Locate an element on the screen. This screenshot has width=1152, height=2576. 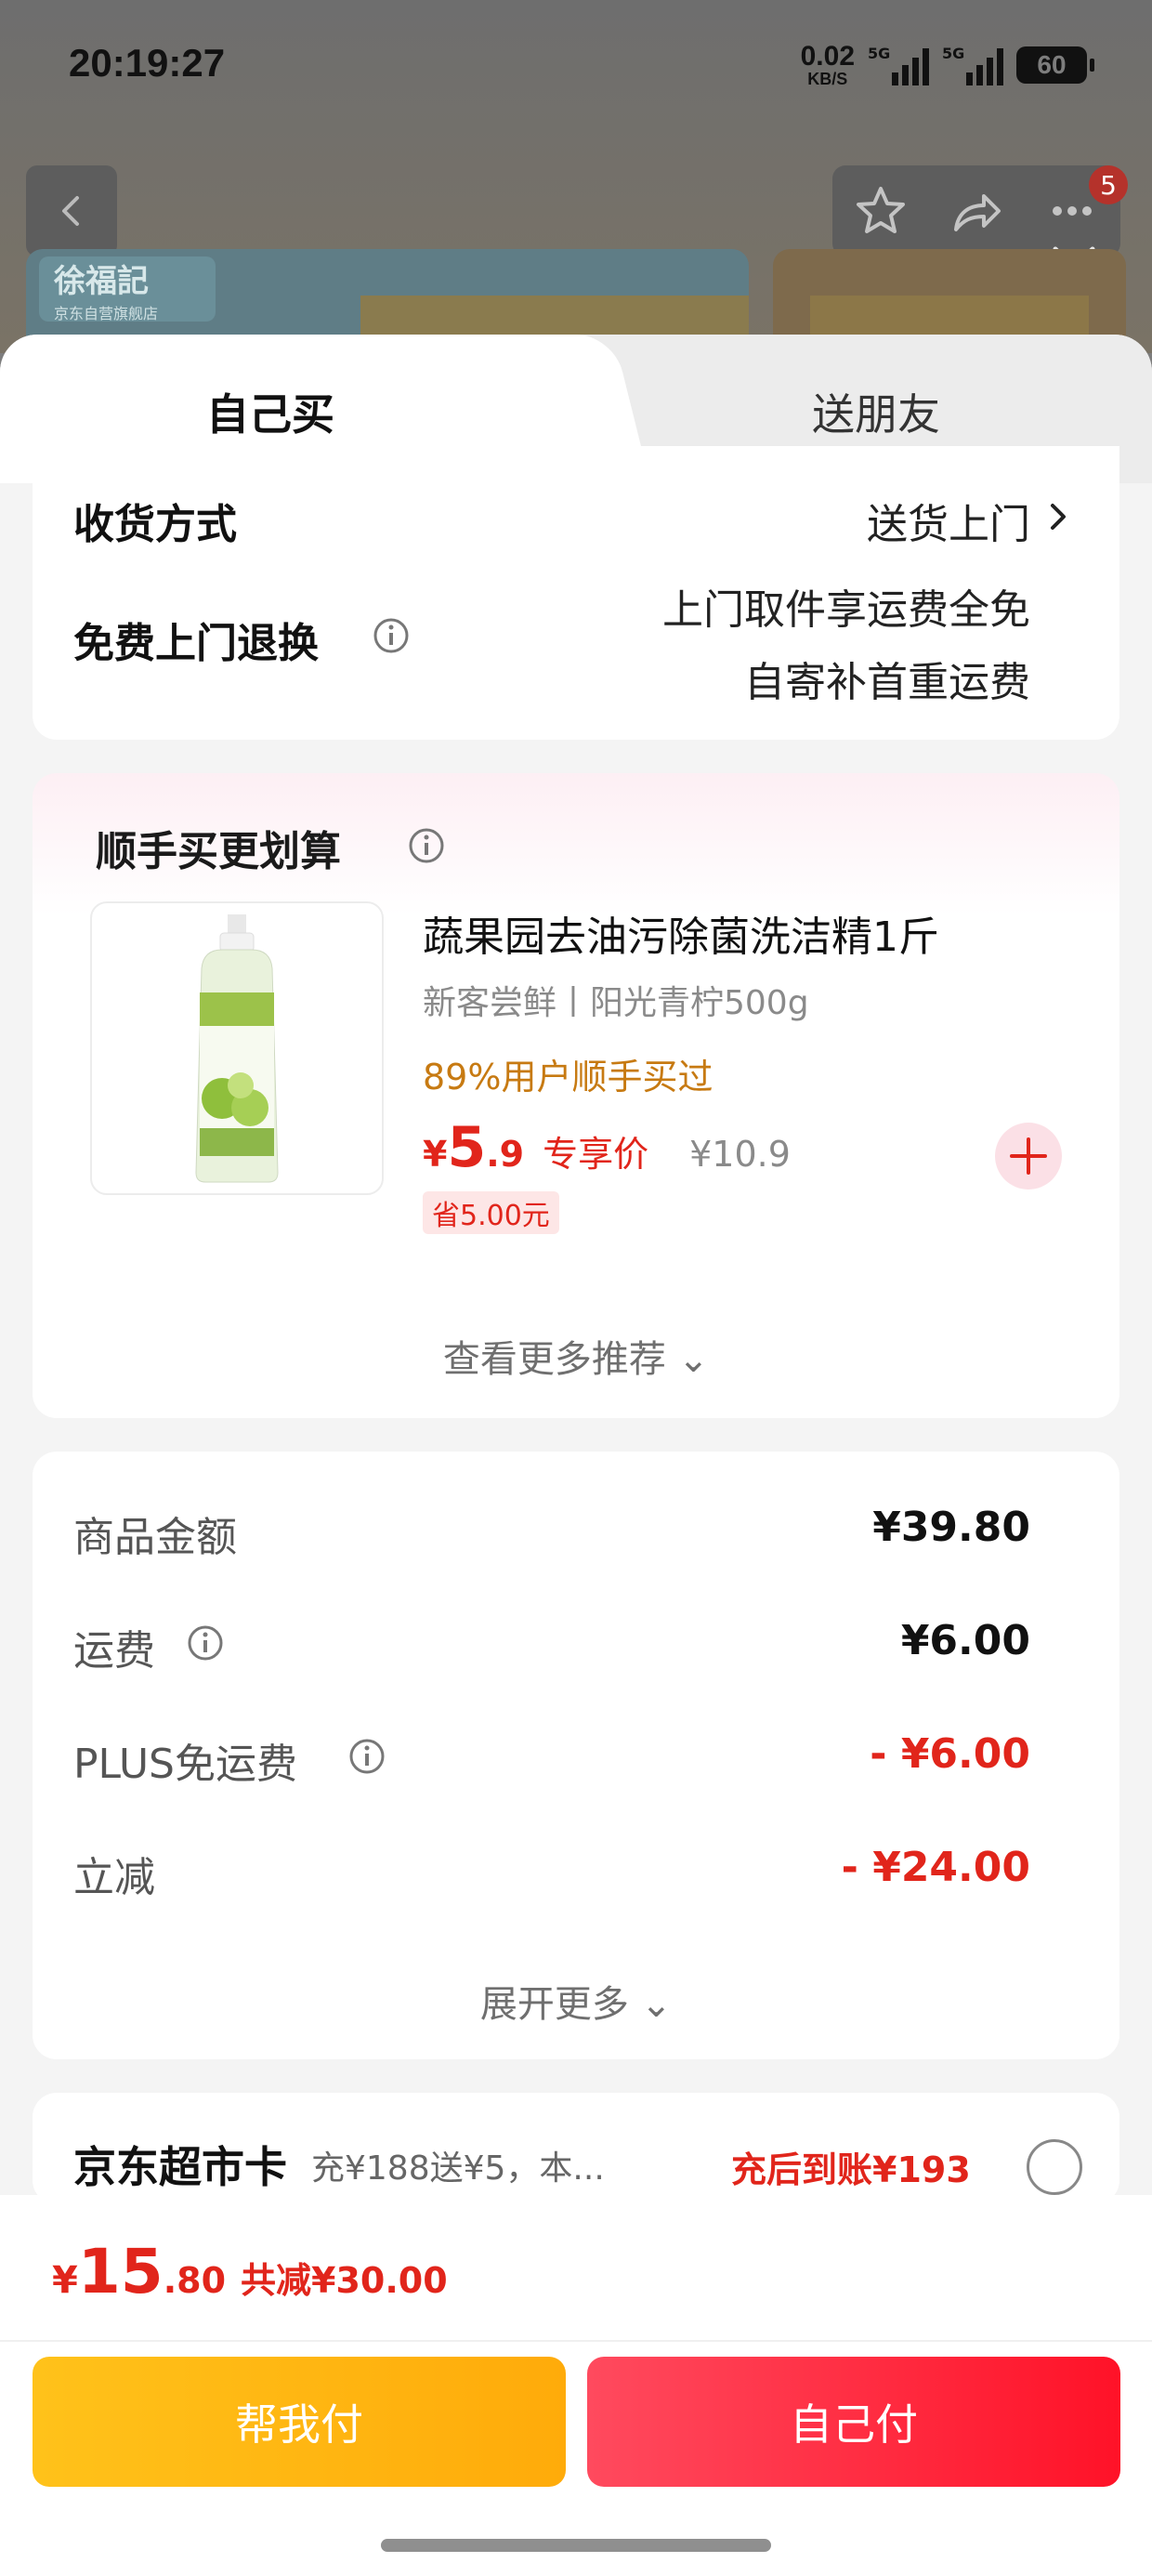
product-price: ¥ 5 .9 专享价 ¥10.9 is located at coordinates (607, 1147).